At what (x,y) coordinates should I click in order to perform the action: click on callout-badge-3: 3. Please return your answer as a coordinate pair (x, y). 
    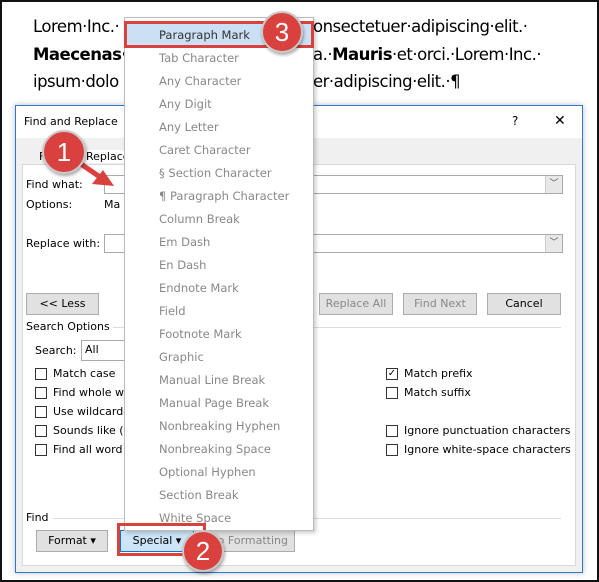
    Looking at the image, I should click on (282, 32).